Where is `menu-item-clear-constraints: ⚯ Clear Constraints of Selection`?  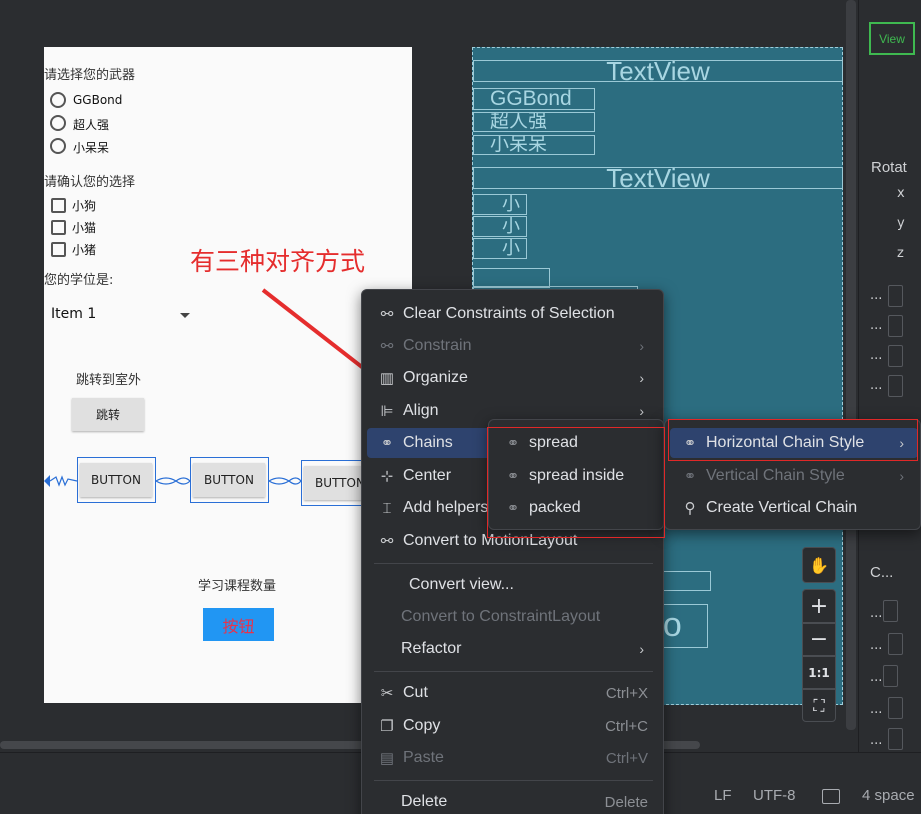 menu-item-clear-constraints: ⚯ Clear Constraints of Selection is located at coordinates (512, 314).